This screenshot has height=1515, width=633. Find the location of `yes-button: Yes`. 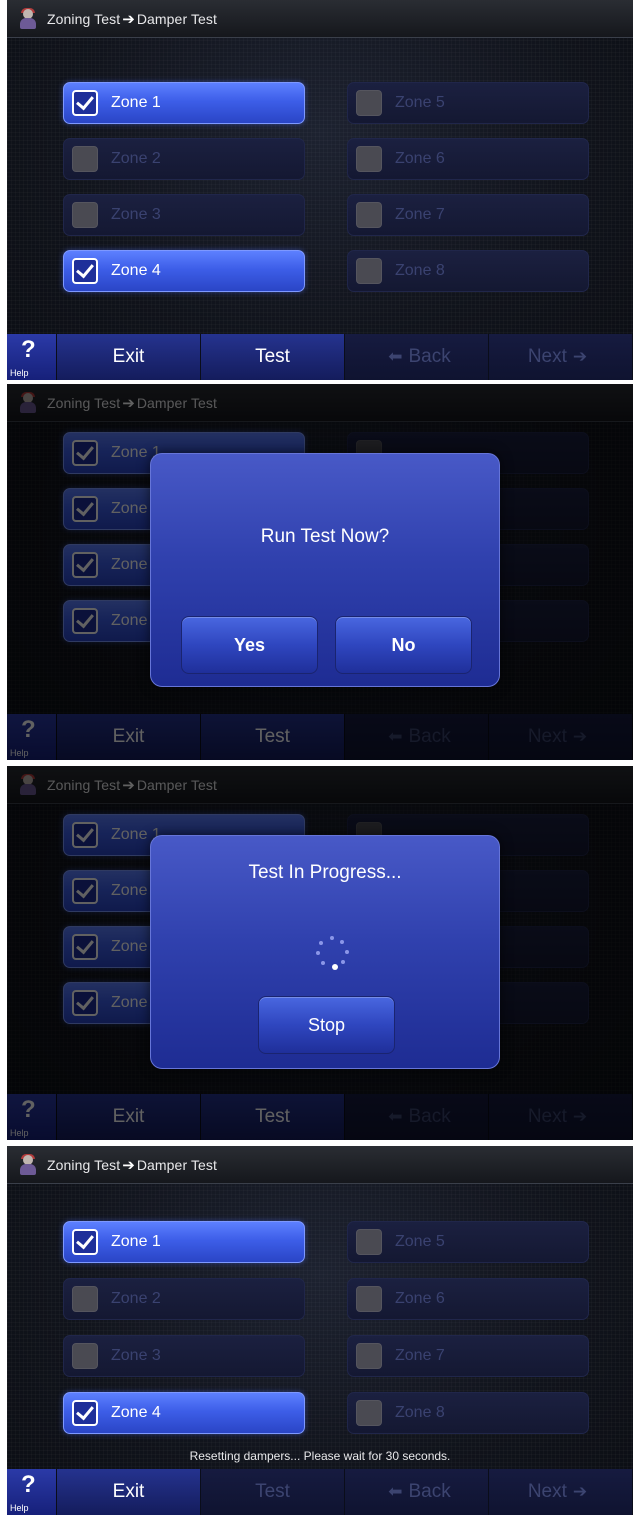

yes-button: Yes is located at coordinates (249, 645).